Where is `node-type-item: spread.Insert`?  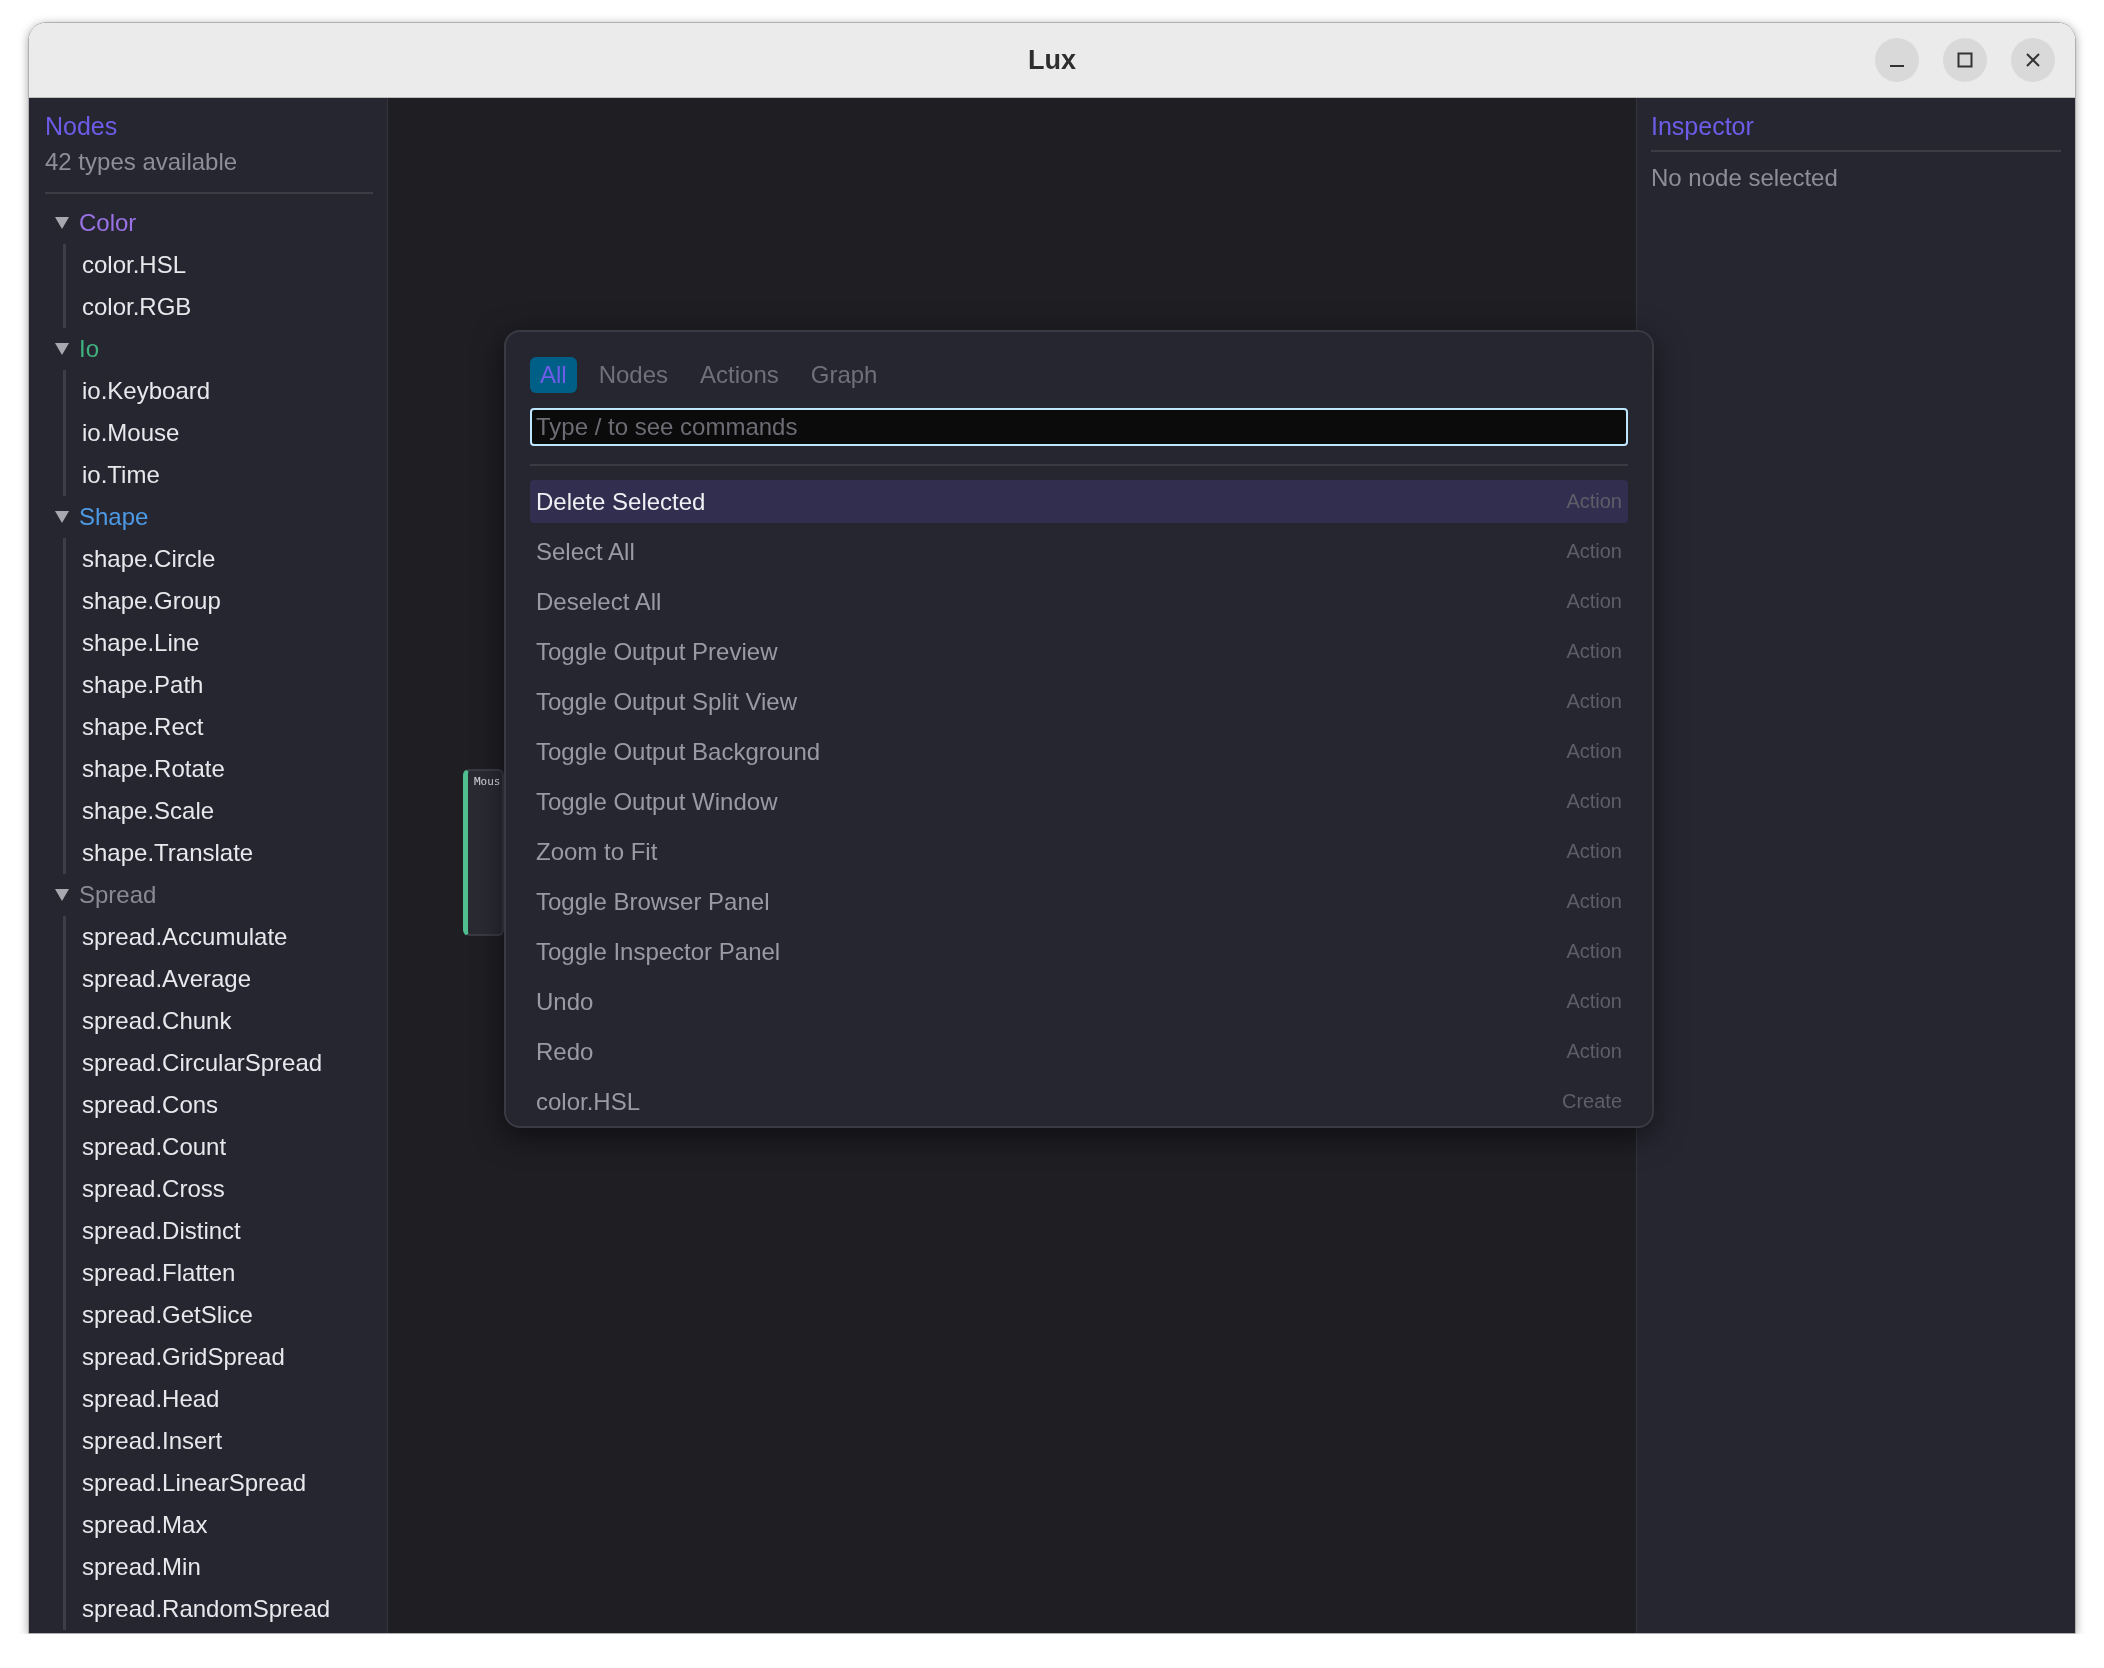
node-type-item: spread.Insert is located at coordinates (227, 1441).